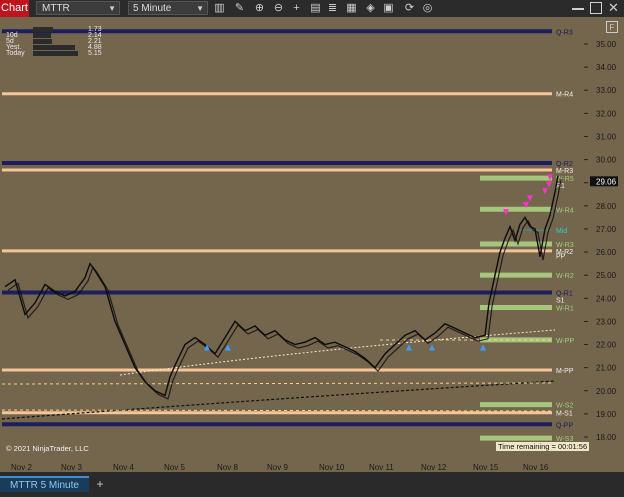 Image resolution: width=624 pixels, height=497 pixels. What do you see at coordinates (71, 467) in the screenshot?
I see `x-tick-label: Nov 3` at bounding box center [71, 467].